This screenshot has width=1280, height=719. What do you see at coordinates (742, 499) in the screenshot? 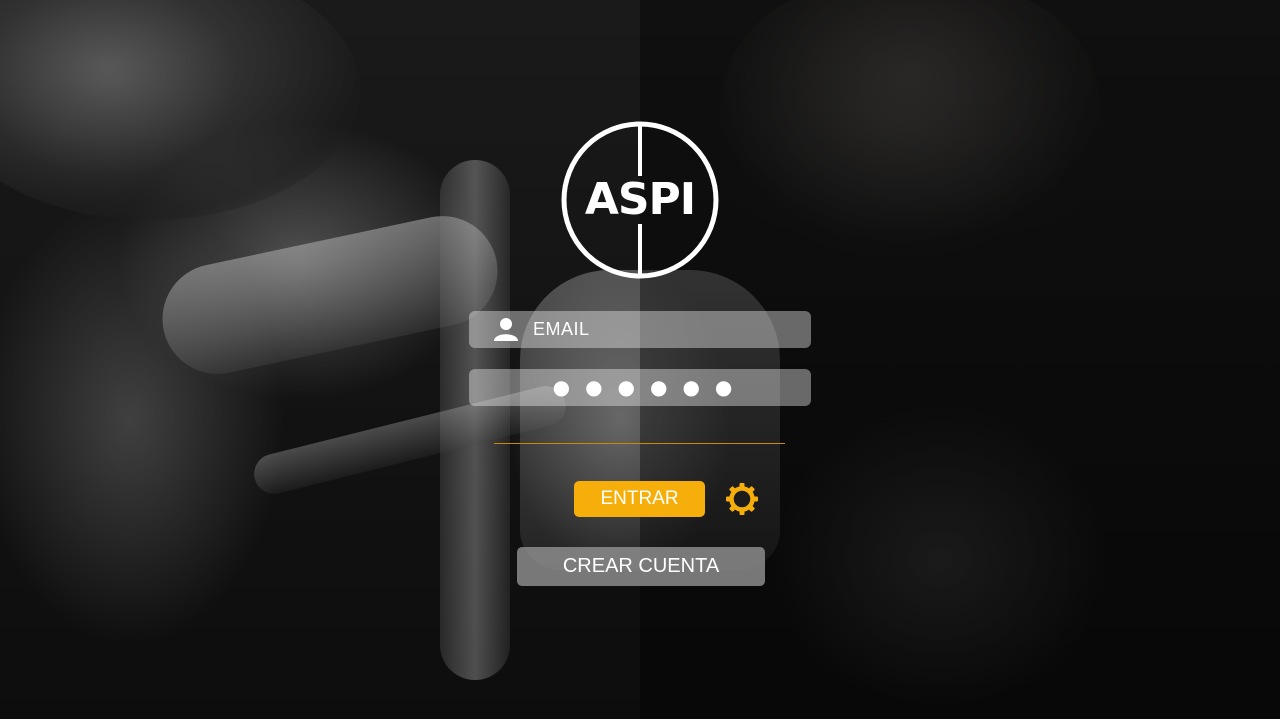
I see `gear-icon` at bounding box center [742, 499].